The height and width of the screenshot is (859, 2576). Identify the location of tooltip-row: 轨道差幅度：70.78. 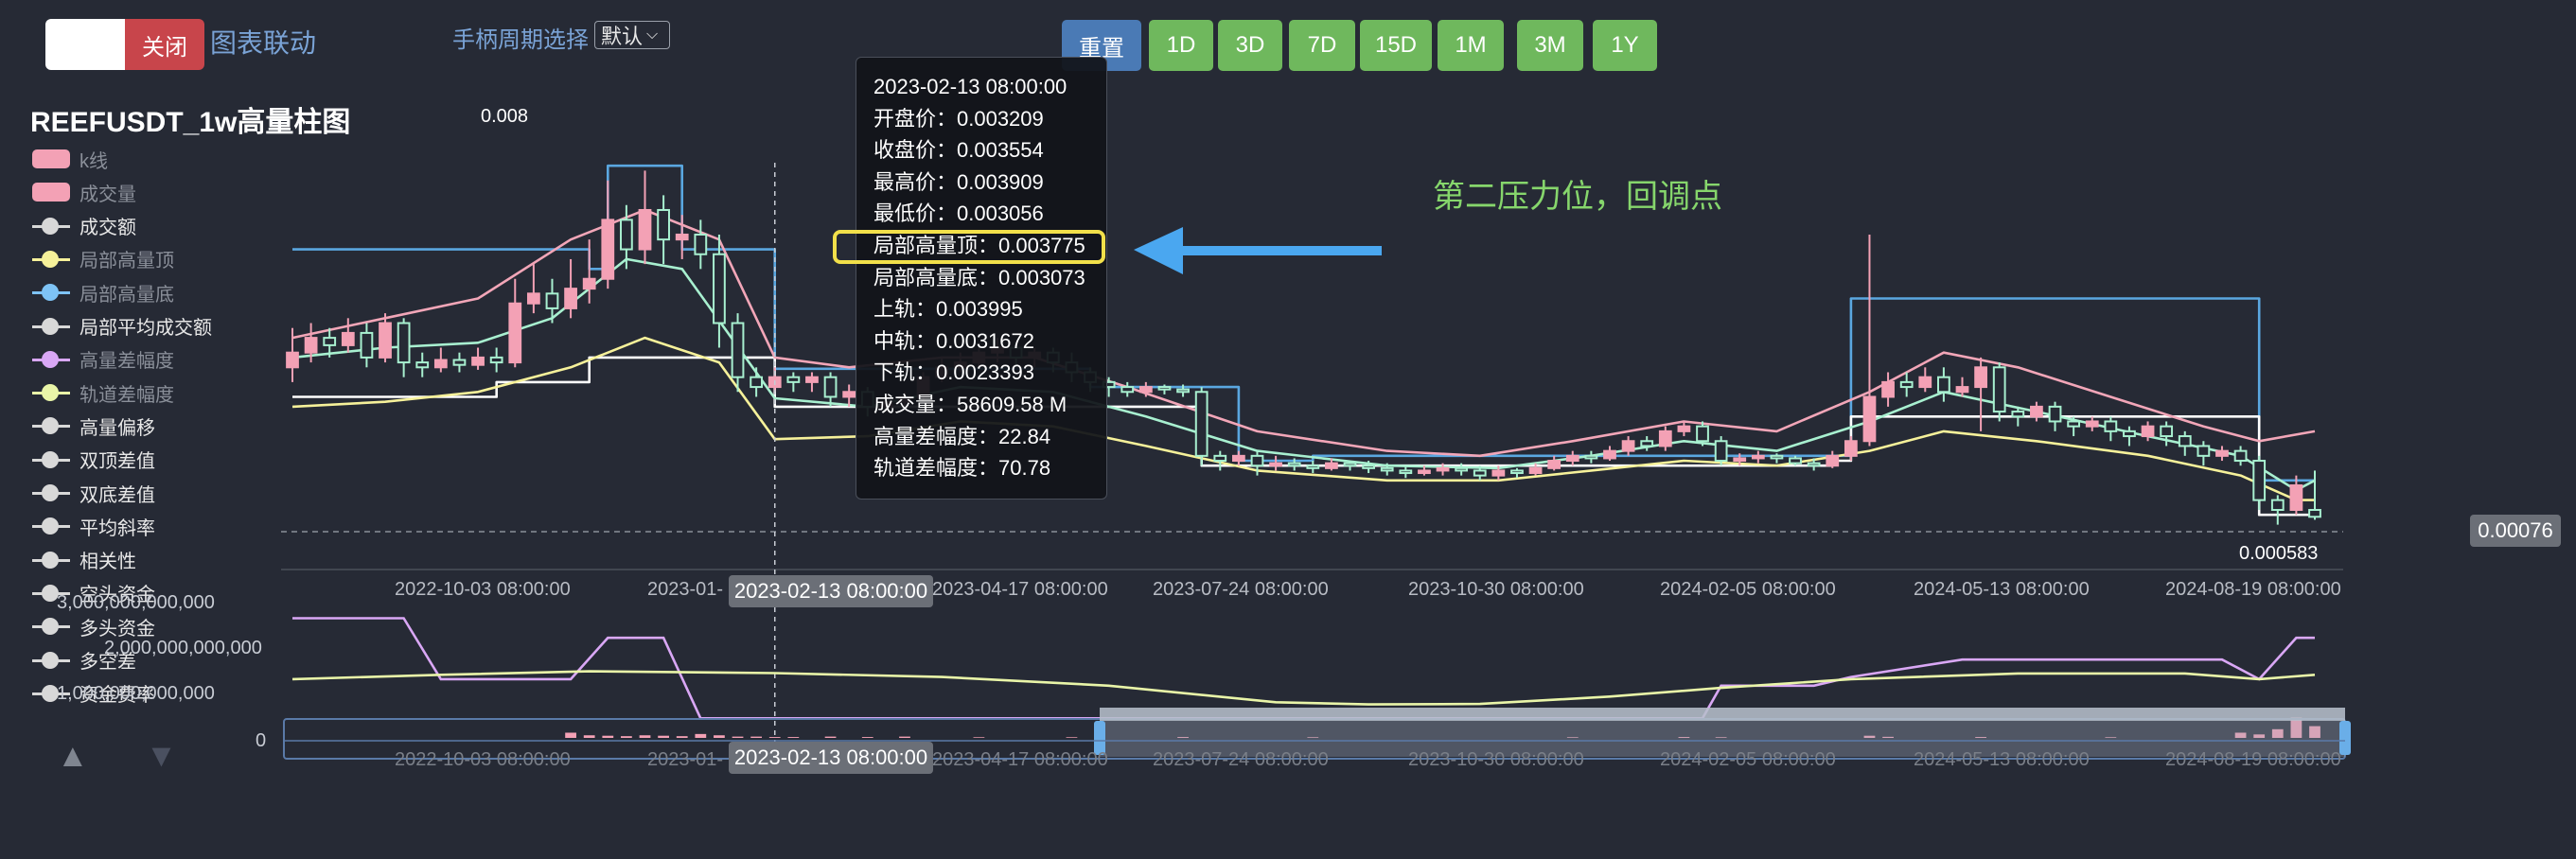
(962, 468).